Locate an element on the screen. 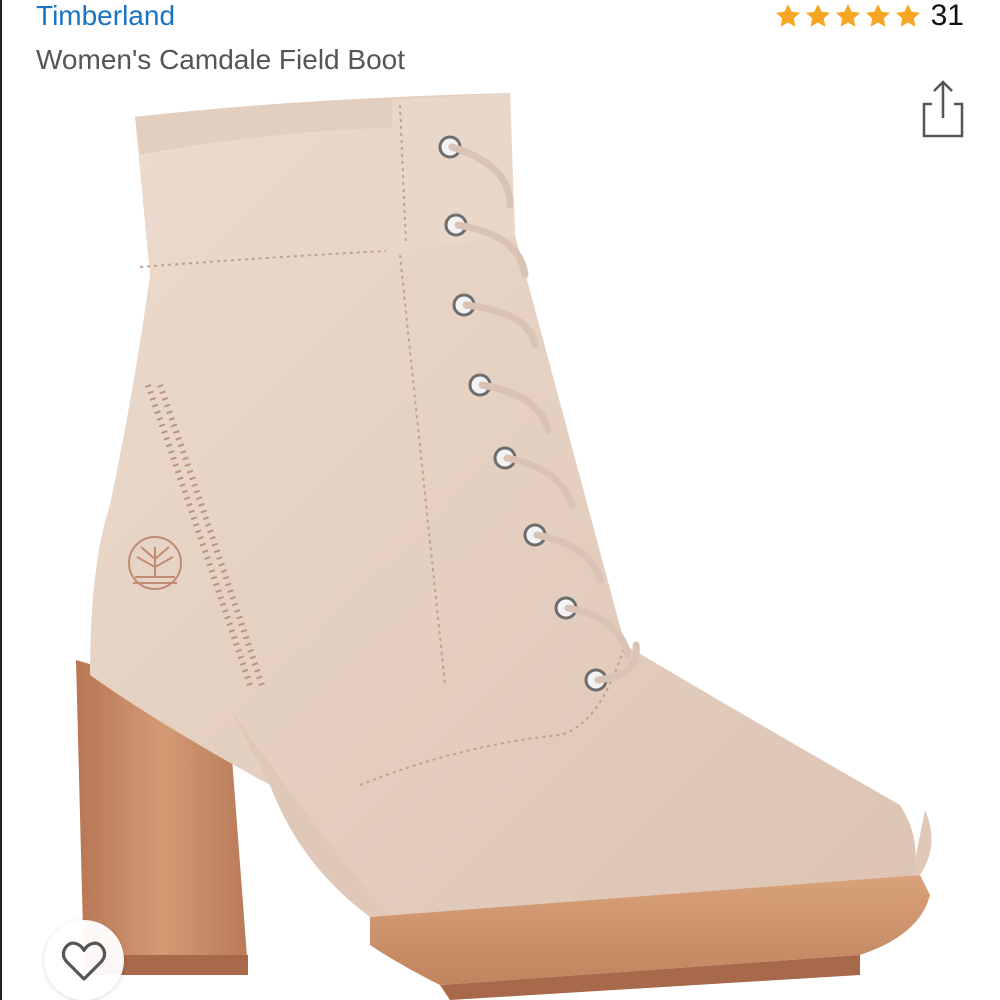 The height and width of the screenshot is (1000, 1000). heart-icon is located at coordinates (84, 961).